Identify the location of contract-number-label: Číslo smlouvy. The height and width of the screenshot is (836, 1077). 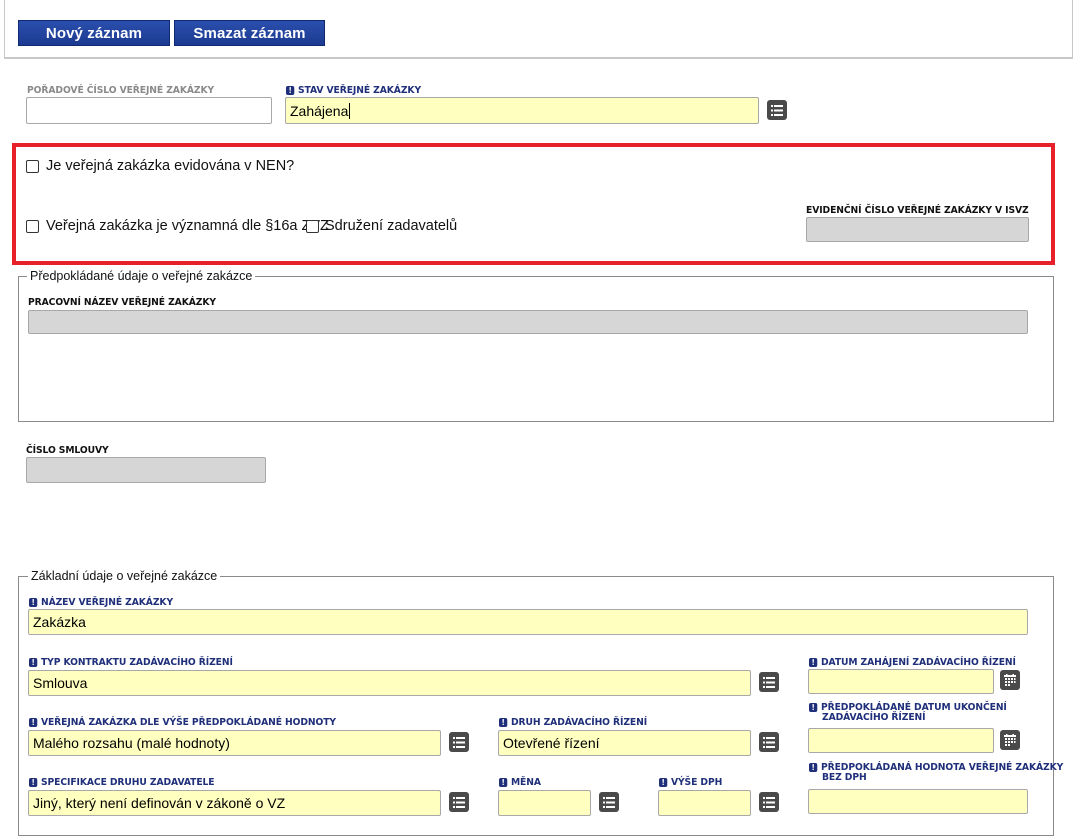
(67, 450).